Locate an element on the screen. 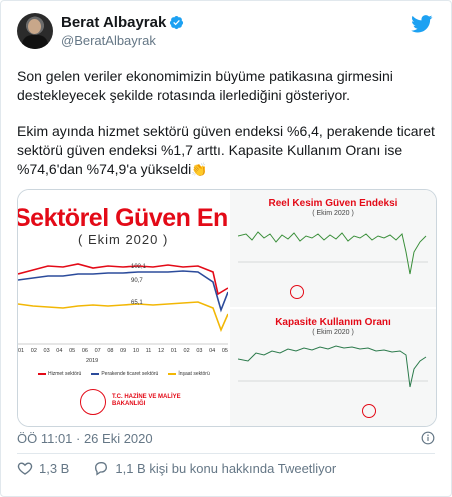  conversation-button: 1,1 B kişi bu konu hakkında Tweetliyor is located at coordinates (214, 468).